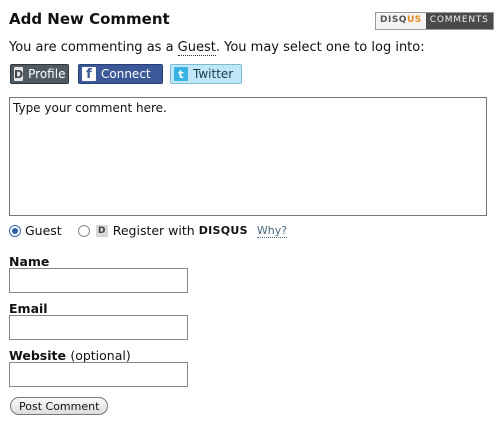 Image resolution: width=500 pixels, height=422 pixels. What do you see at coordinates (89, 74) in the screenshot?
I see `facebook-icon: f` at bounding box center [89, 74].